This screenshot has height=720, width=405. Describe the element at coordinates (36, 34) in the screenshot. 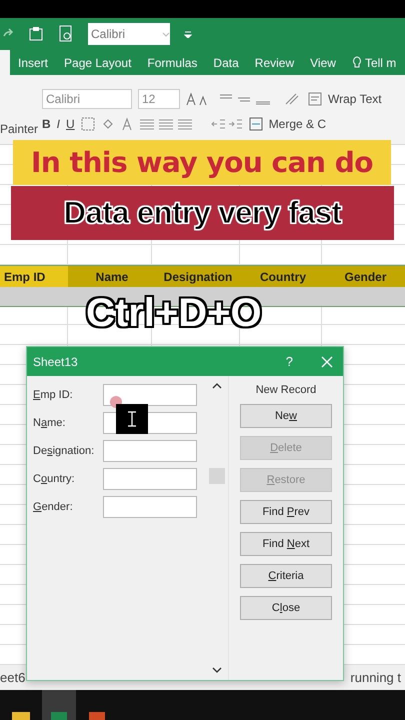

I see `clipboard-icon` at that location.